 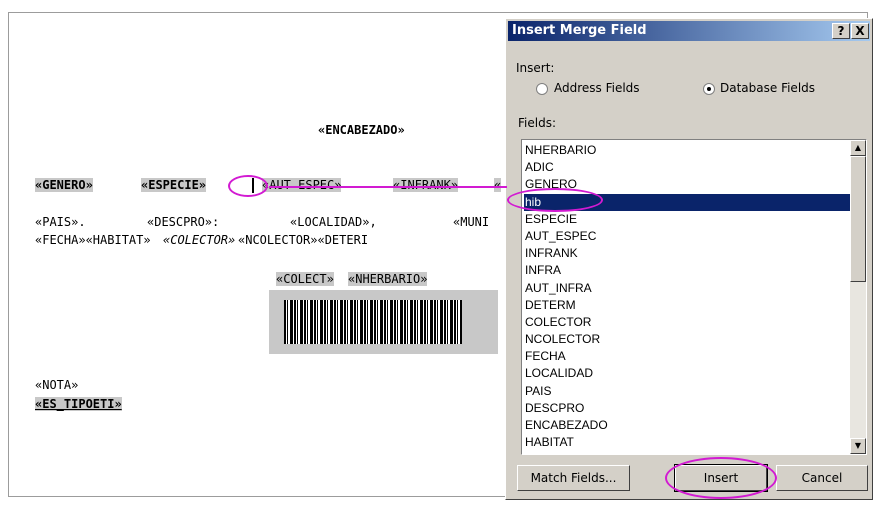 What do you see at coordinates (498, 185) in the screenshot?
I see `field-partial: «` at bounding box center [498, 185].